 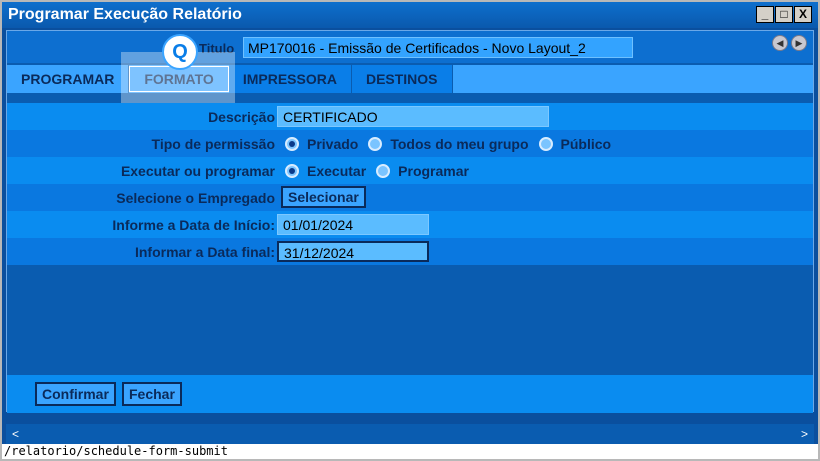 I want to click on radio-label: Programar, so click(x=433, y=171).